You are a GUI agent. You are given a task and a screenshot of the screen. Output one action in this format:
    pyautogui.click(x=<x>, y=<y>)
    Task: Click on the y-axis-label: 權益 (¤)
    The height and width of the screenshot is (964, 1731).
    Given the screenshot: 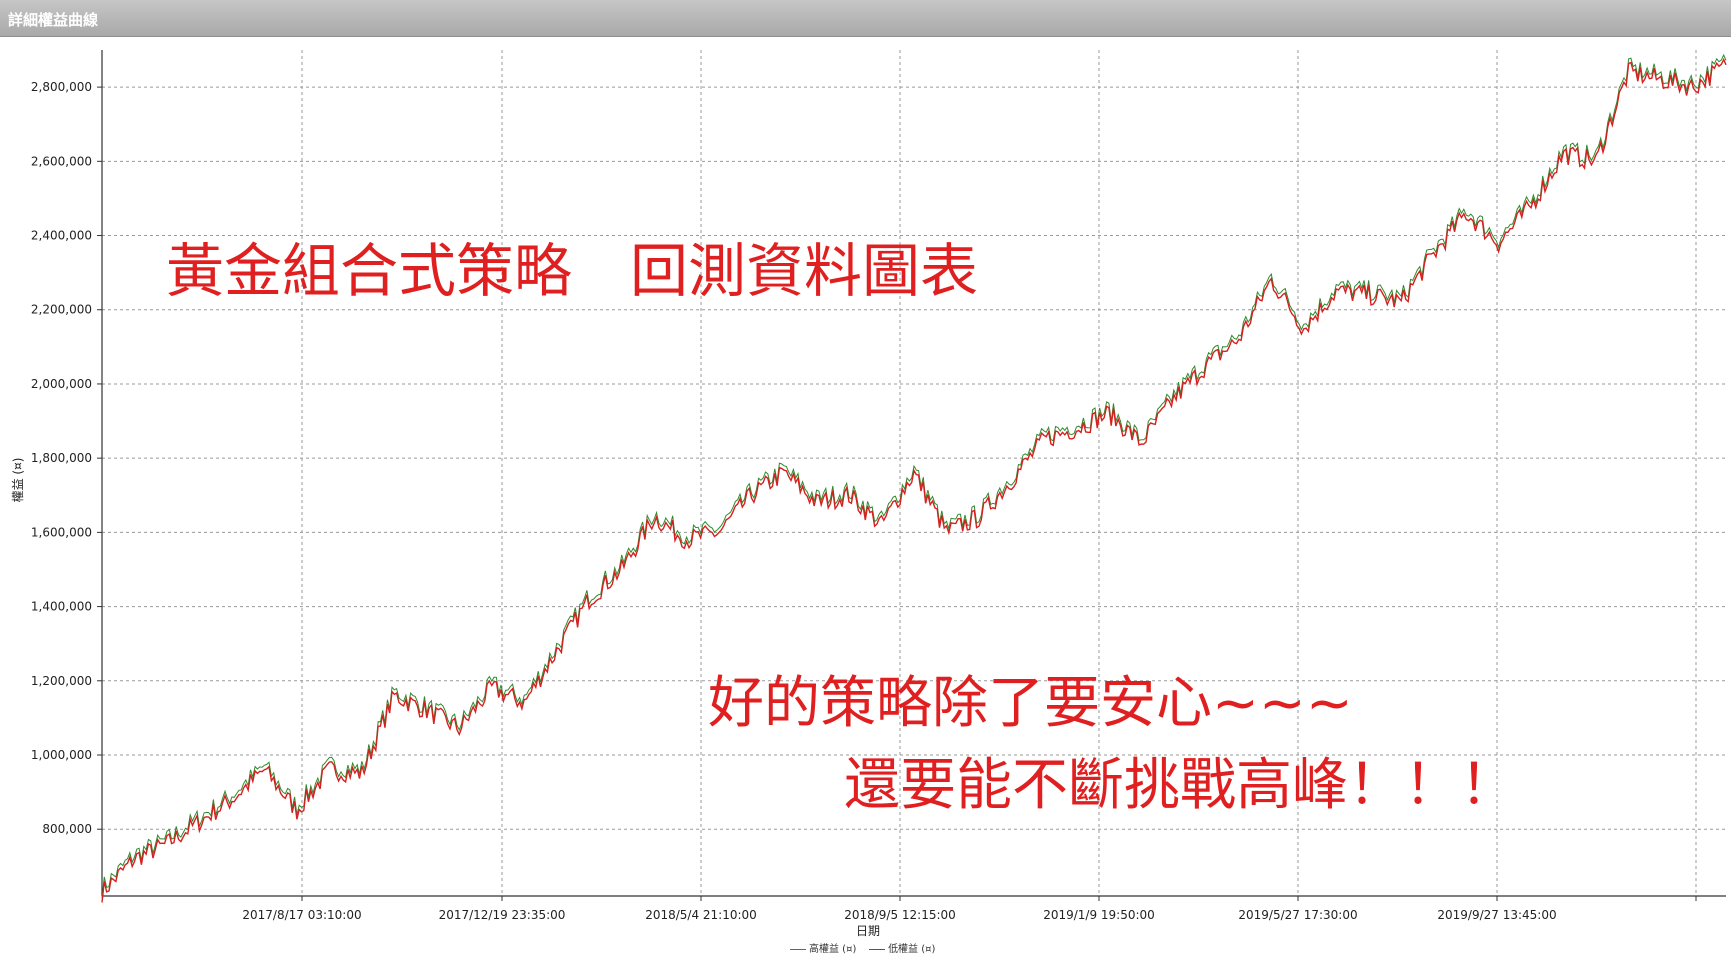 What is the action you would take?
    pyautogui.click(x=18, y=480)
    